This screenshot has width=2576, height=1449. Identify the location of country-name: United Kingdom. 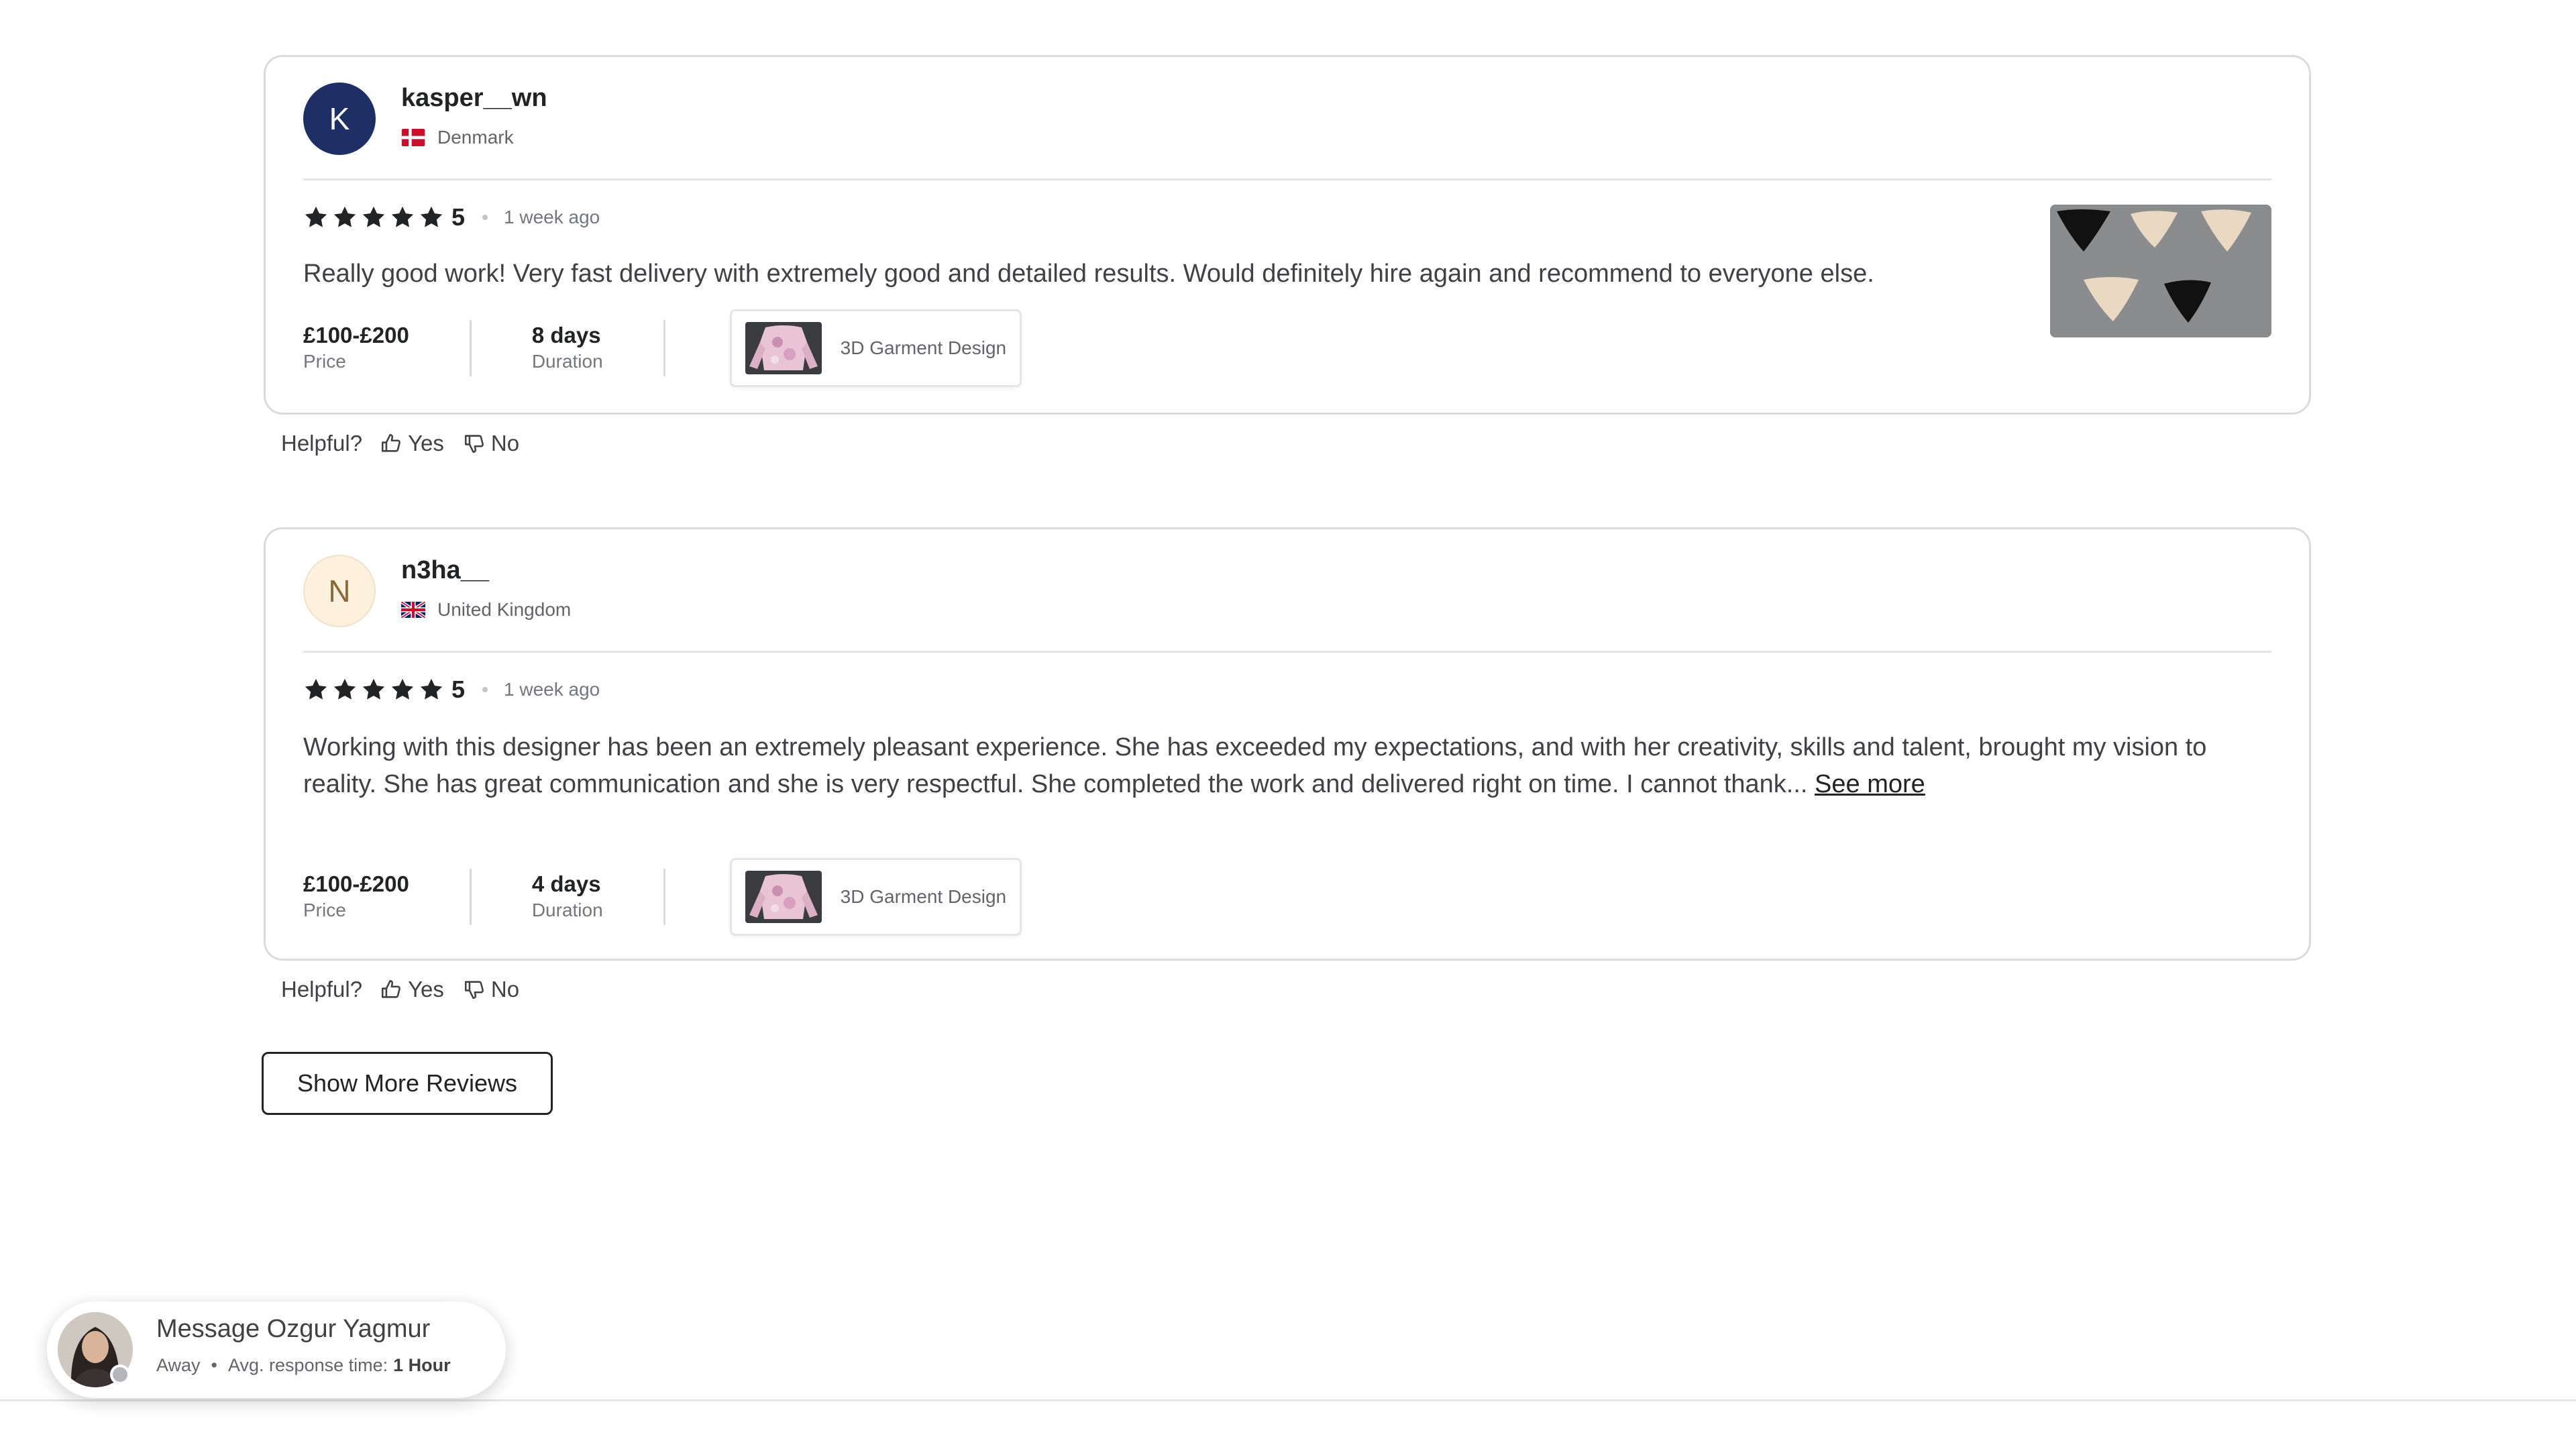
(504, 609).